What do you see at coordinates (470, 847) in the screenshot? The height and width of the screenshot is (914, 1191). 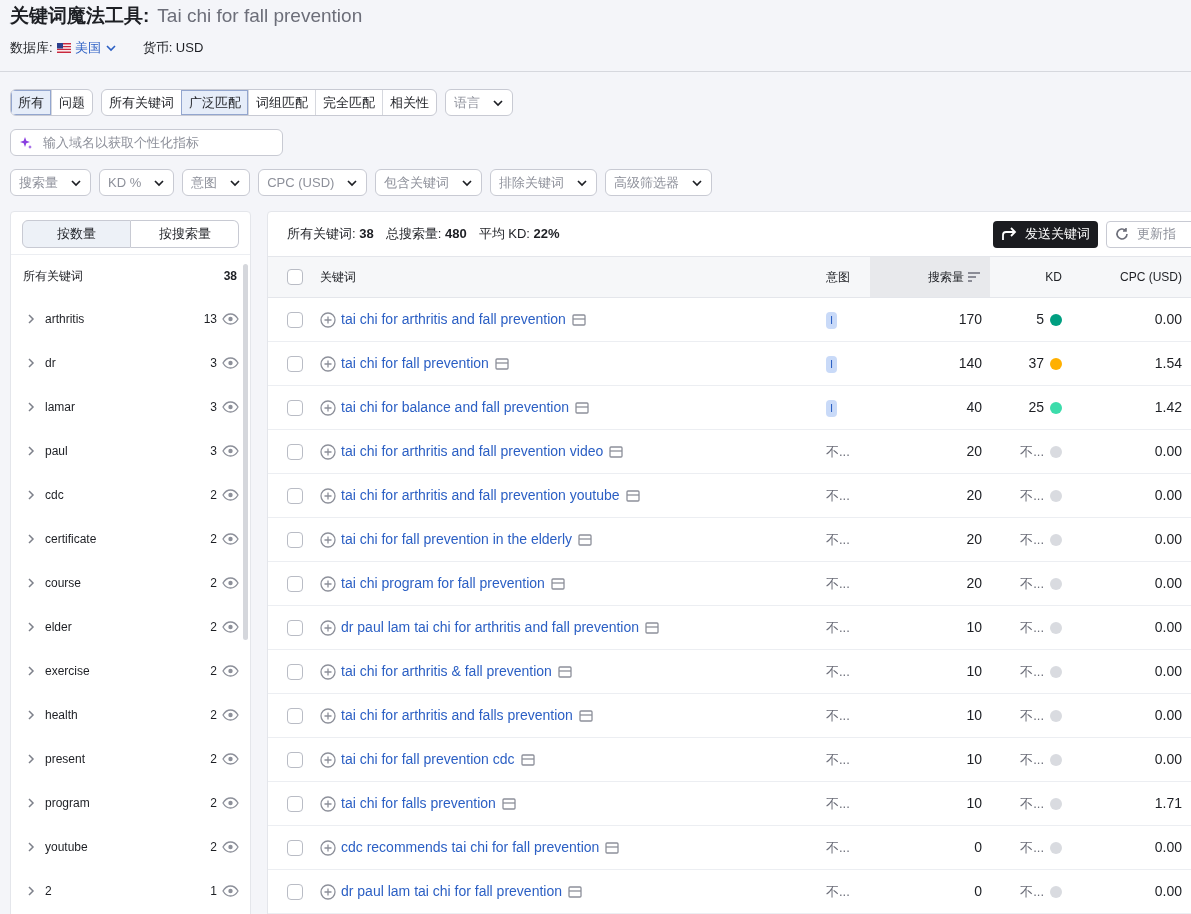 I see `keyword-link: cdc recommends tai chi for fall prevention` at bounding box center [470, 847].